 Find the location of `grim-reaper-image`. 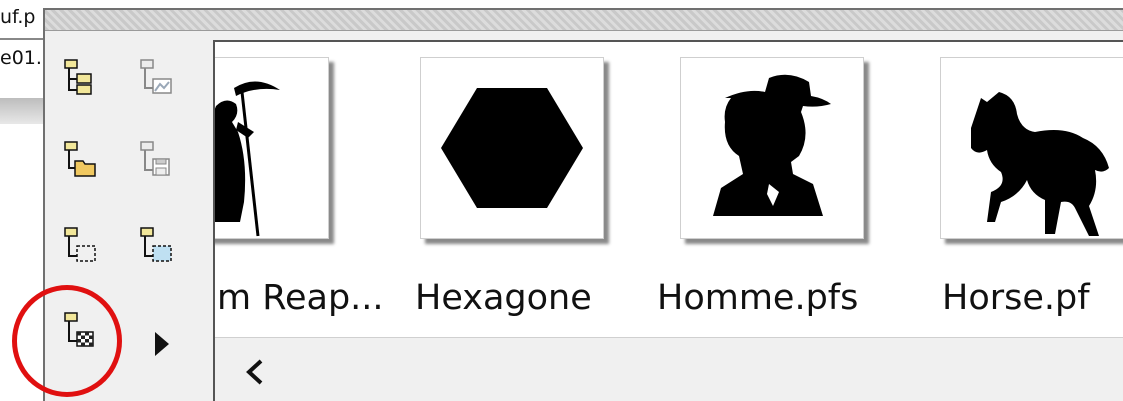

grim-reaper-image is located at coordinates (247, 159).